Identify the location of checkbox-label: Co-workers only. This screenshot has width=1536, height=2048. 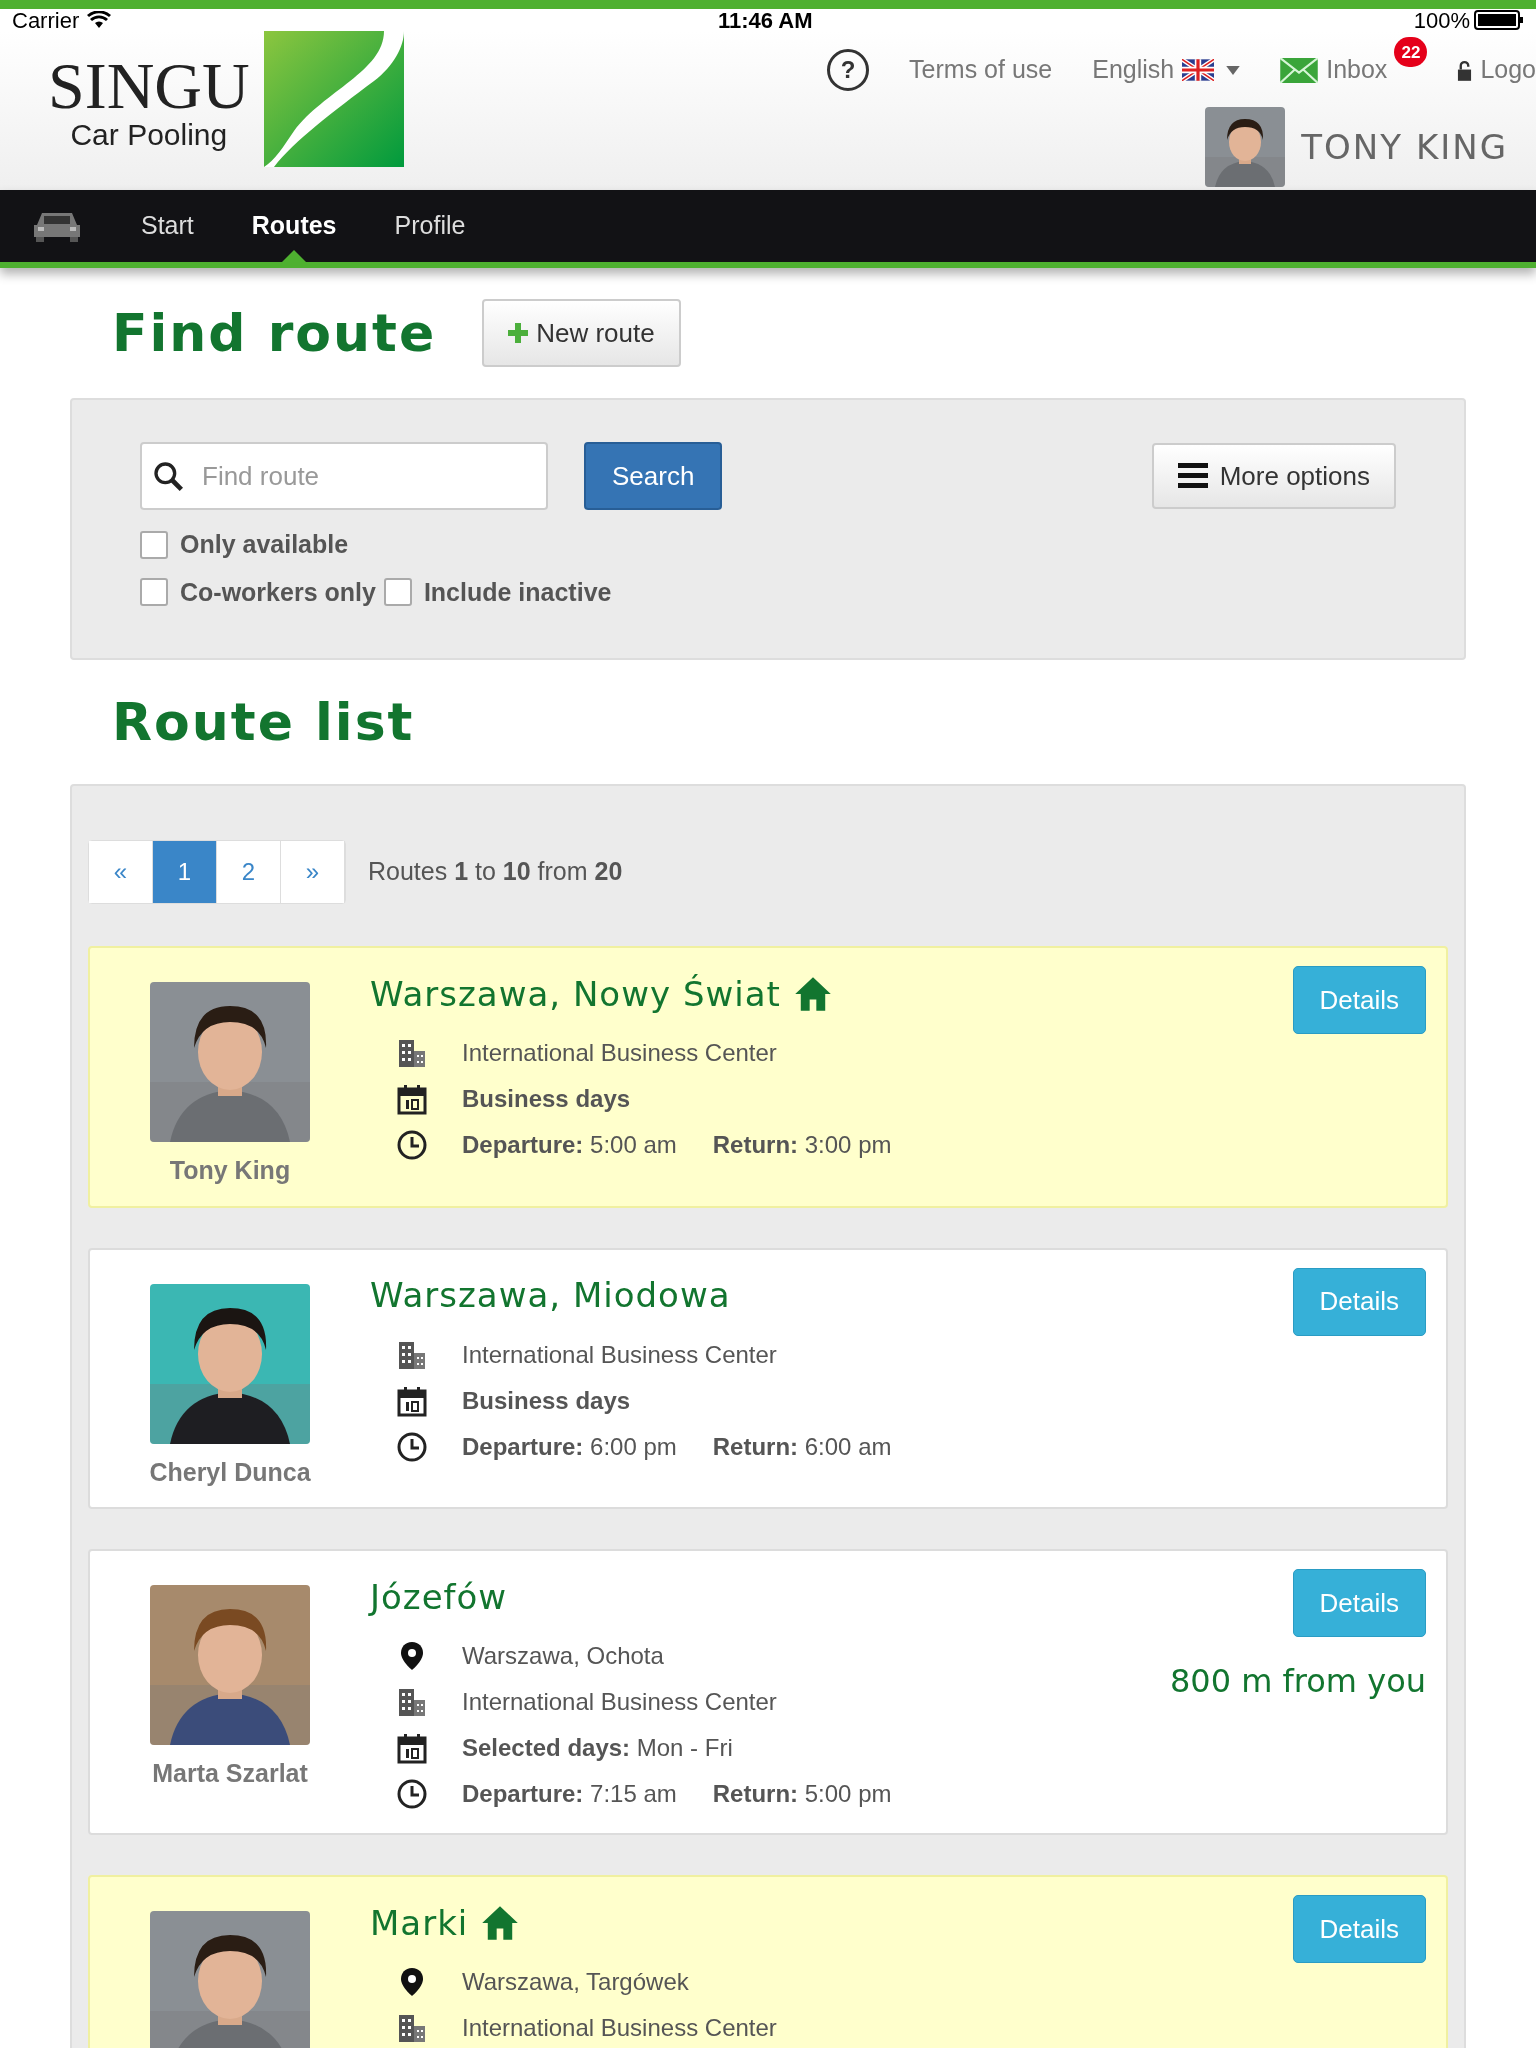
(278, 592).